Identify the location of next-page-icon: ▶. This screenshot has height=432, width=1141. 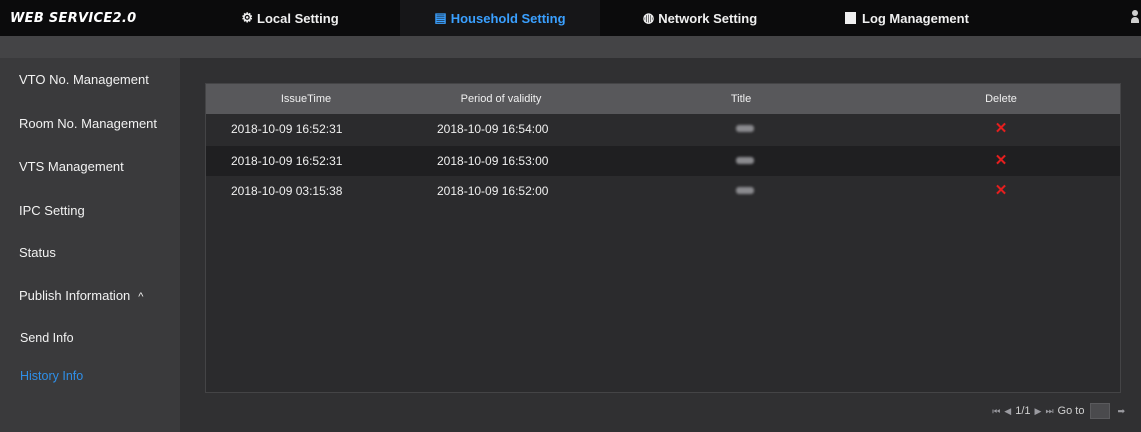
(1038, 411).